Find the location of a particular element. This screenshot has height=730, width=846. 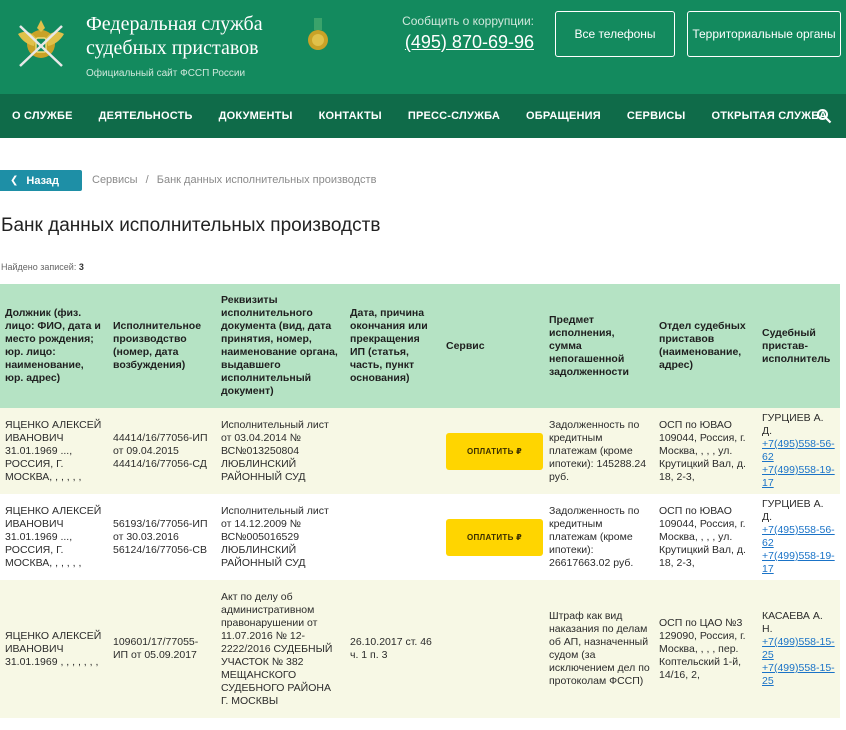

nav-item-services: СЕРВИСЫ is located at coordinates (657, 116).